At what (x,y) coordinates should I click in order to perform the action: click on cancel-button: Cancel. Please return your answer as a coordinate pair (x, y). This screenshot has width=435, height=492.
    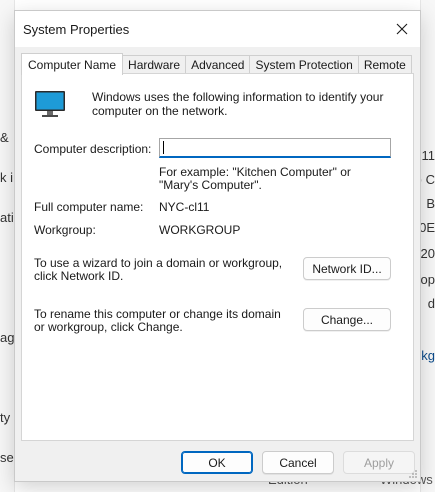
    Looking at the image, I should click on (298, 462).